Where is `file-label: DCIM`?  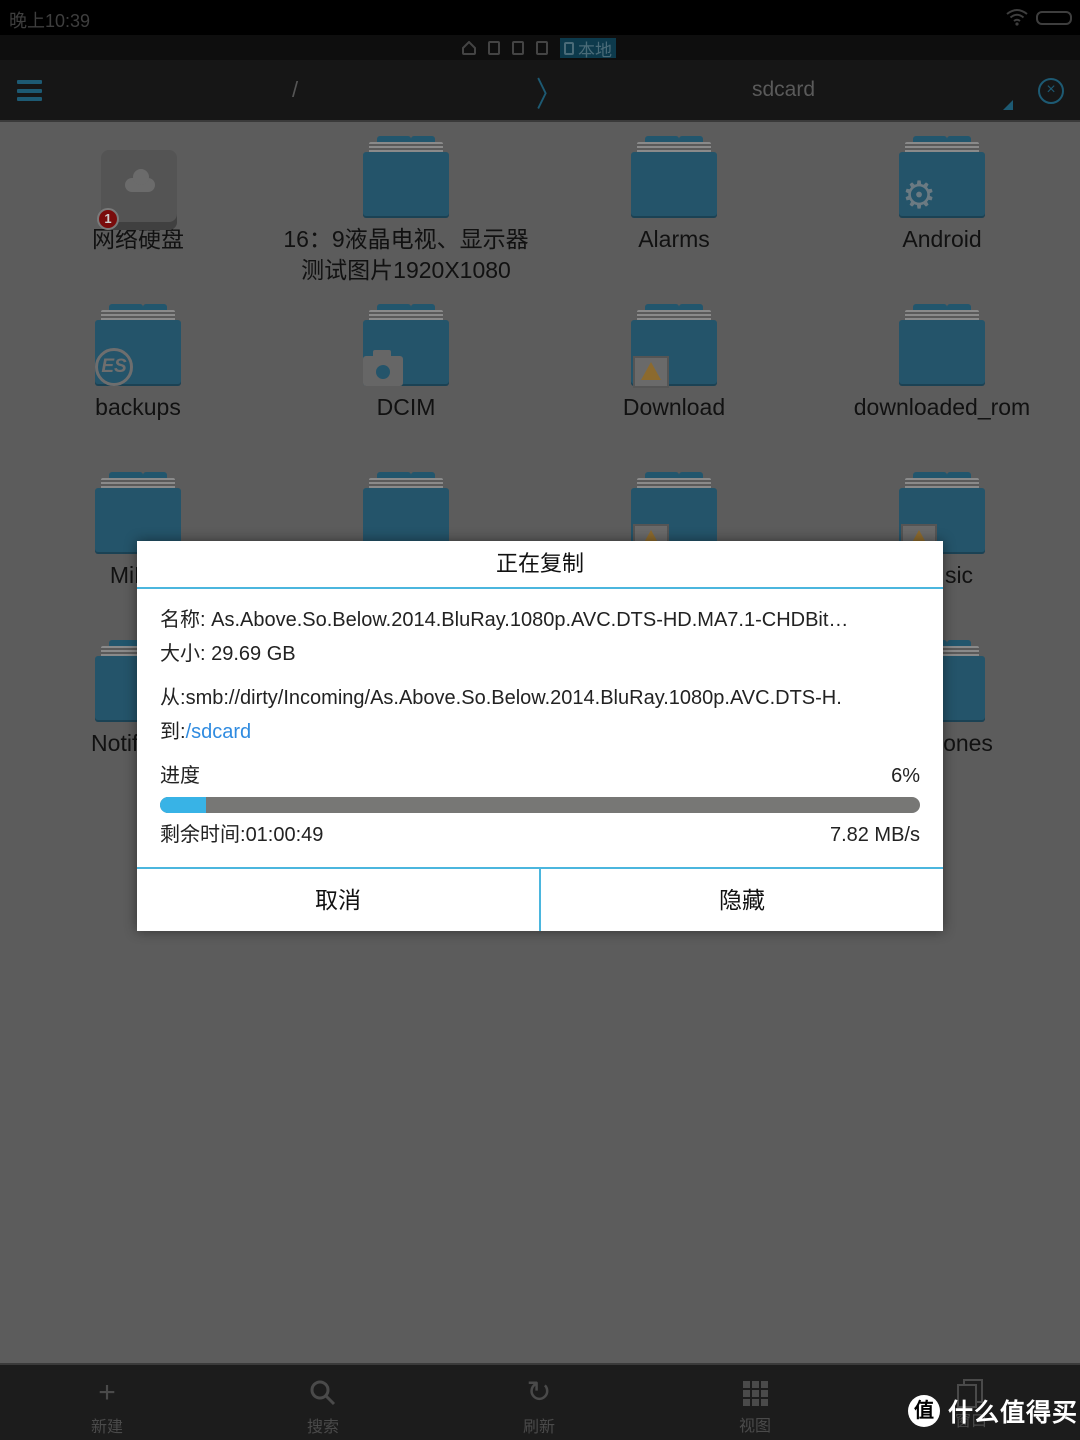
file-label: DCIM is located at coordinates (406, 407).